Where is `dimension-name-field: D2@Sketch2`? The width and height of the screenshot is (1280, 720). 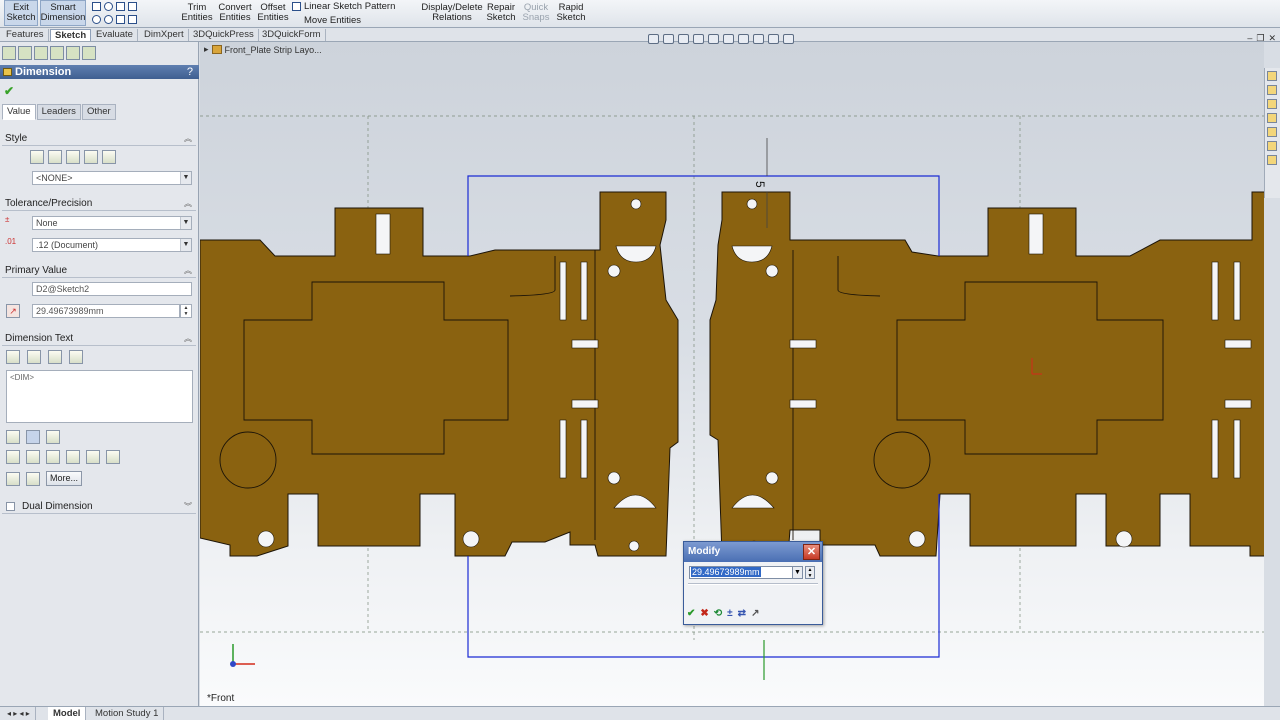 dimension-name-field: D2@Sketch2 is located at coordinates (112, 289).